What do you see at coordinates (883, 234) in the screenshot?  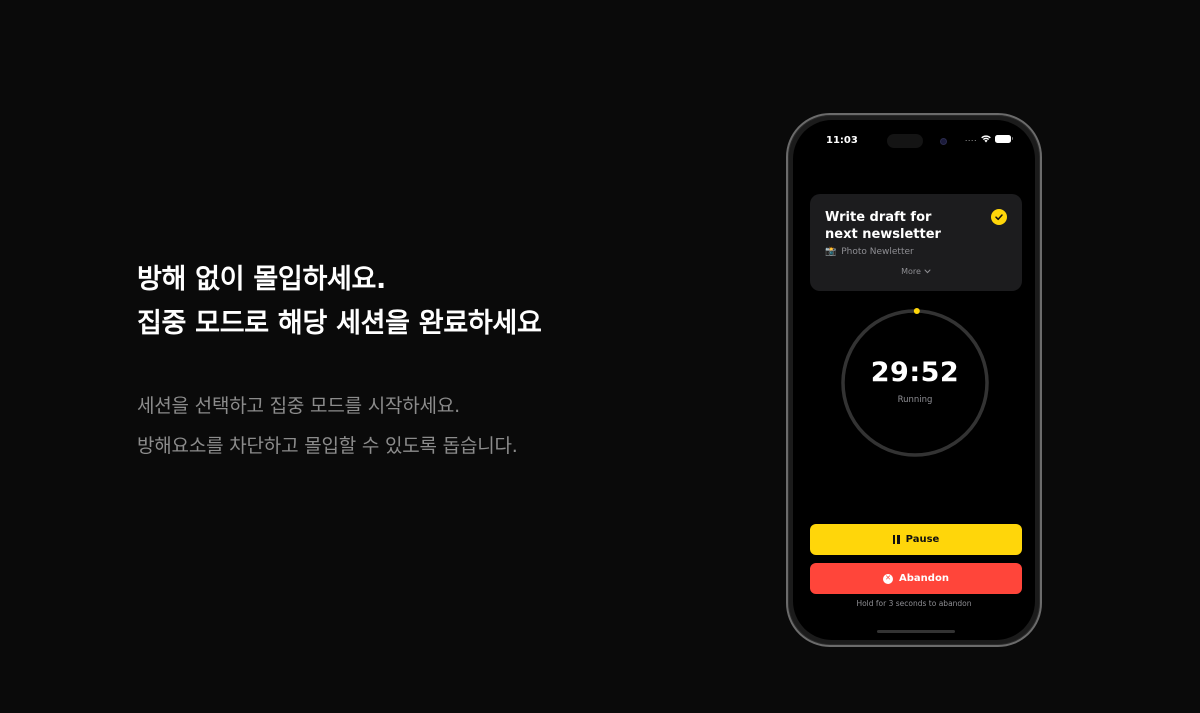 I see `task-title-line-2: next newsletter` at bounding box center [883, 234].